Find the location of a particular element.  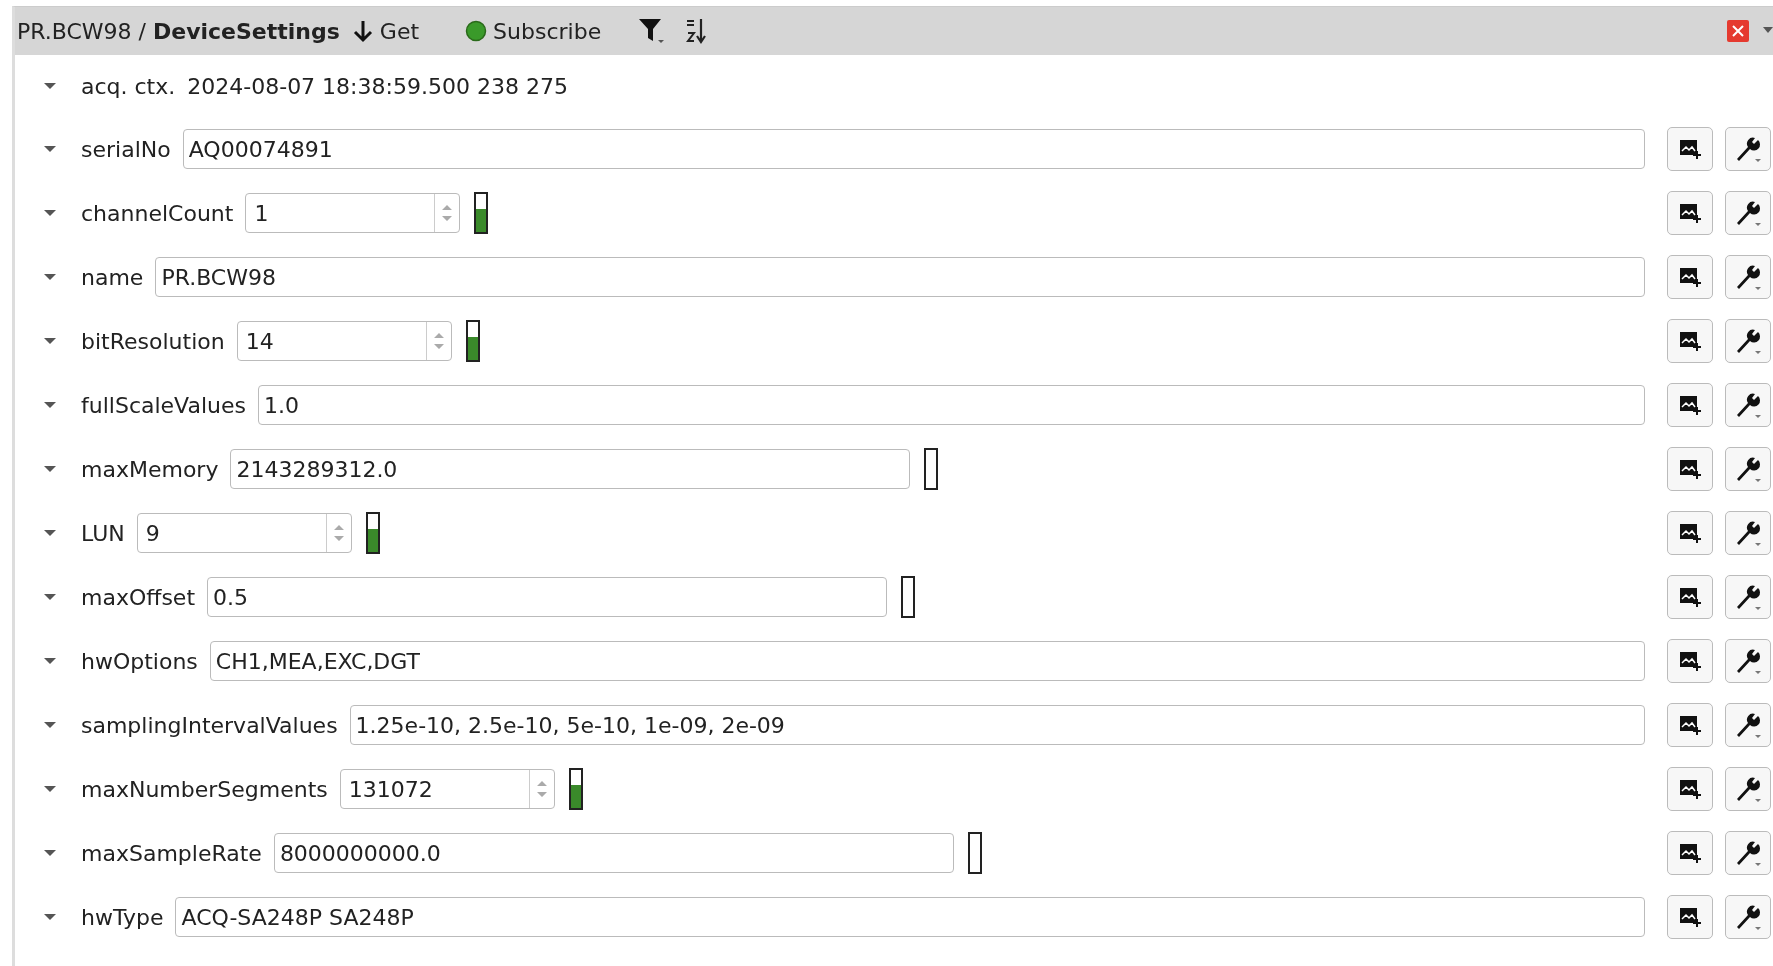

property-label: maxSampleRate is located at coordinates (171, 853).